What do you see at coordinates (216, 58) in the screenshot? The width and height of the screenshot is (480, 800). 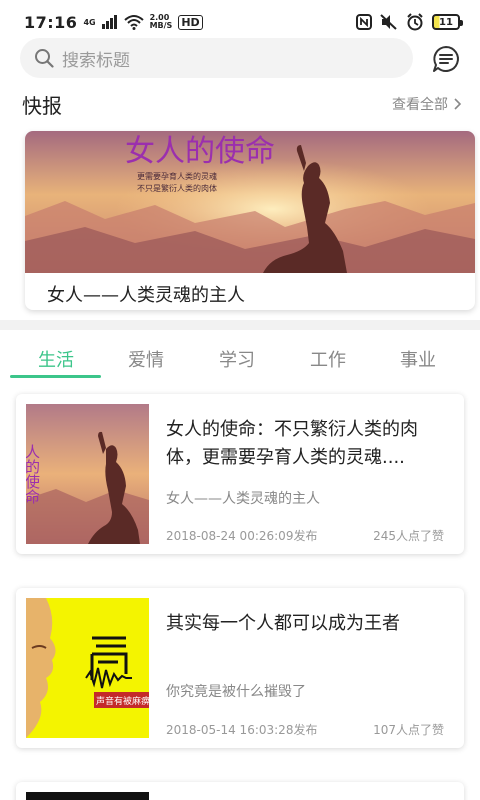 I see `search-bar: 搜索标题` at bounding box center [216, 58].